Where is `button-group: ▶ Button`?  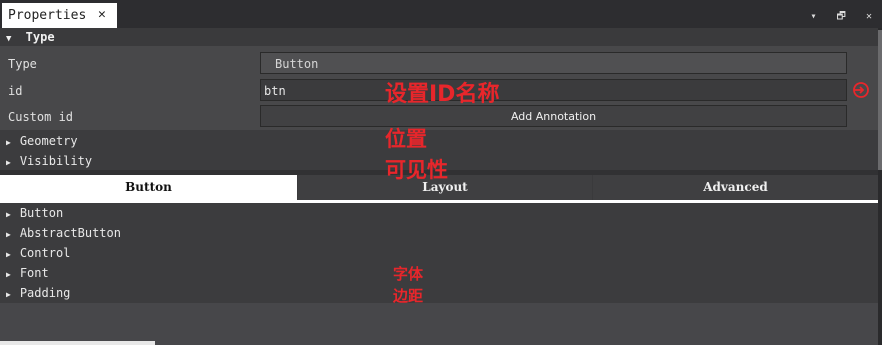
button-group: ▶ Button is located at coordinates (34, 213).